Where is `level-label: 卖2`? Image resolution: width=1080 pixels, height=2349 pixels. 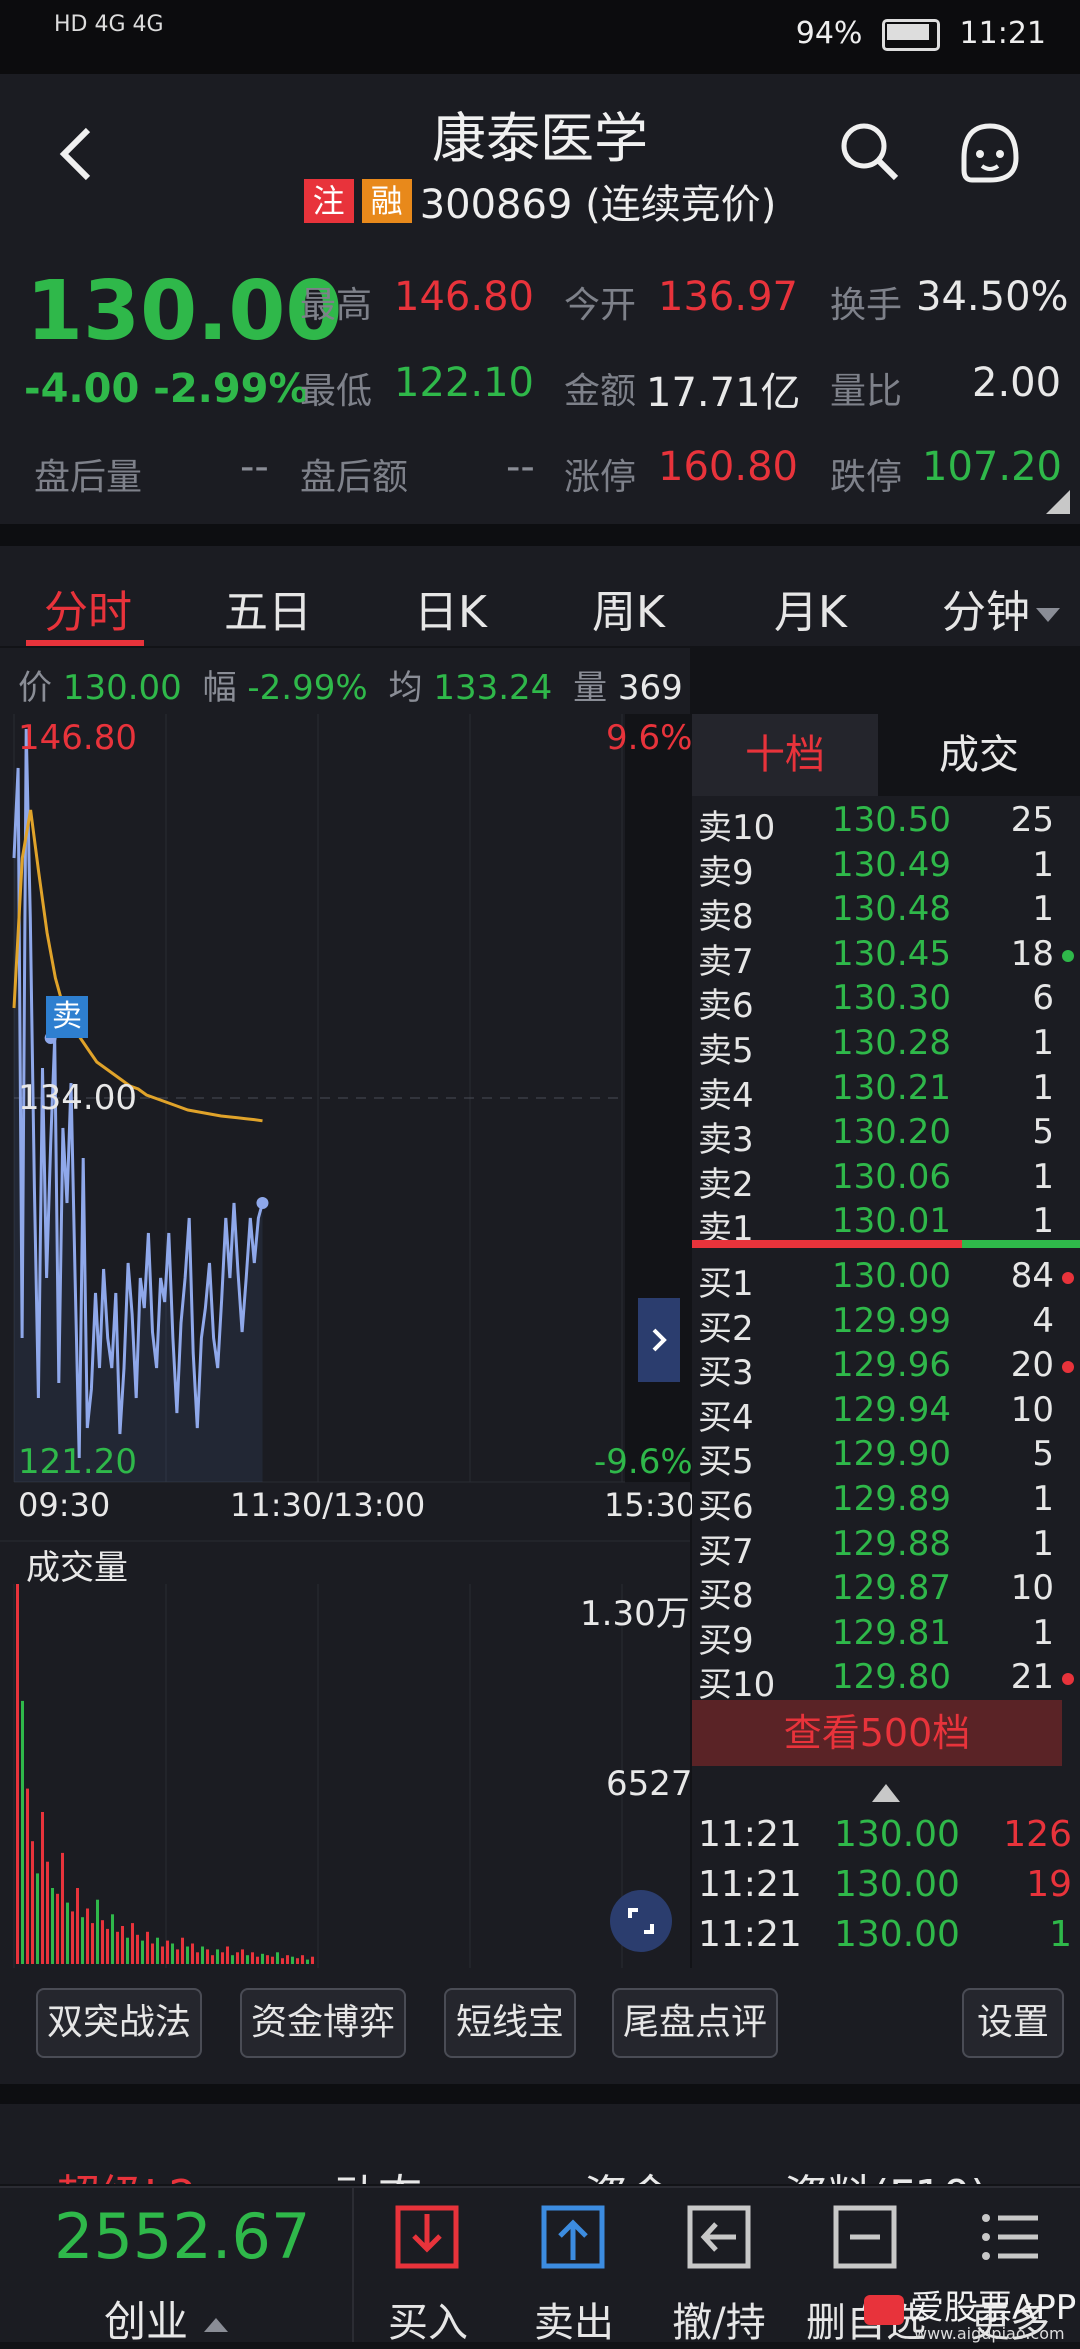 level-label: 卖2 is located at coordinates (726, 1184).